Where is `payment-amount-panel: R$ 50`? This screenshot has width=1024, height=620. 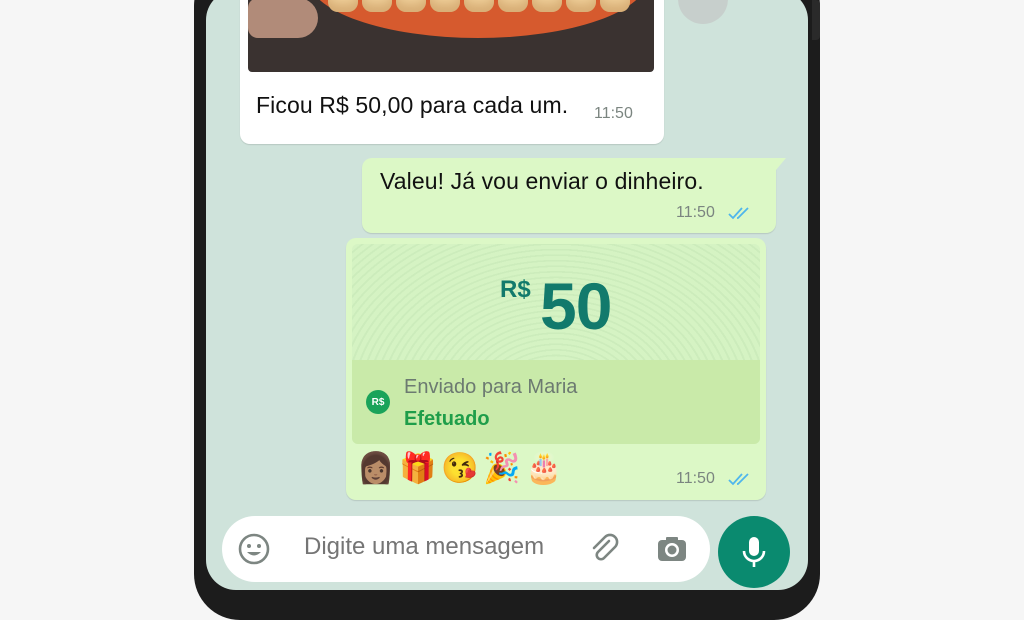
payment-amount-panel: R$ 50 is located at coordinates (556, 302).